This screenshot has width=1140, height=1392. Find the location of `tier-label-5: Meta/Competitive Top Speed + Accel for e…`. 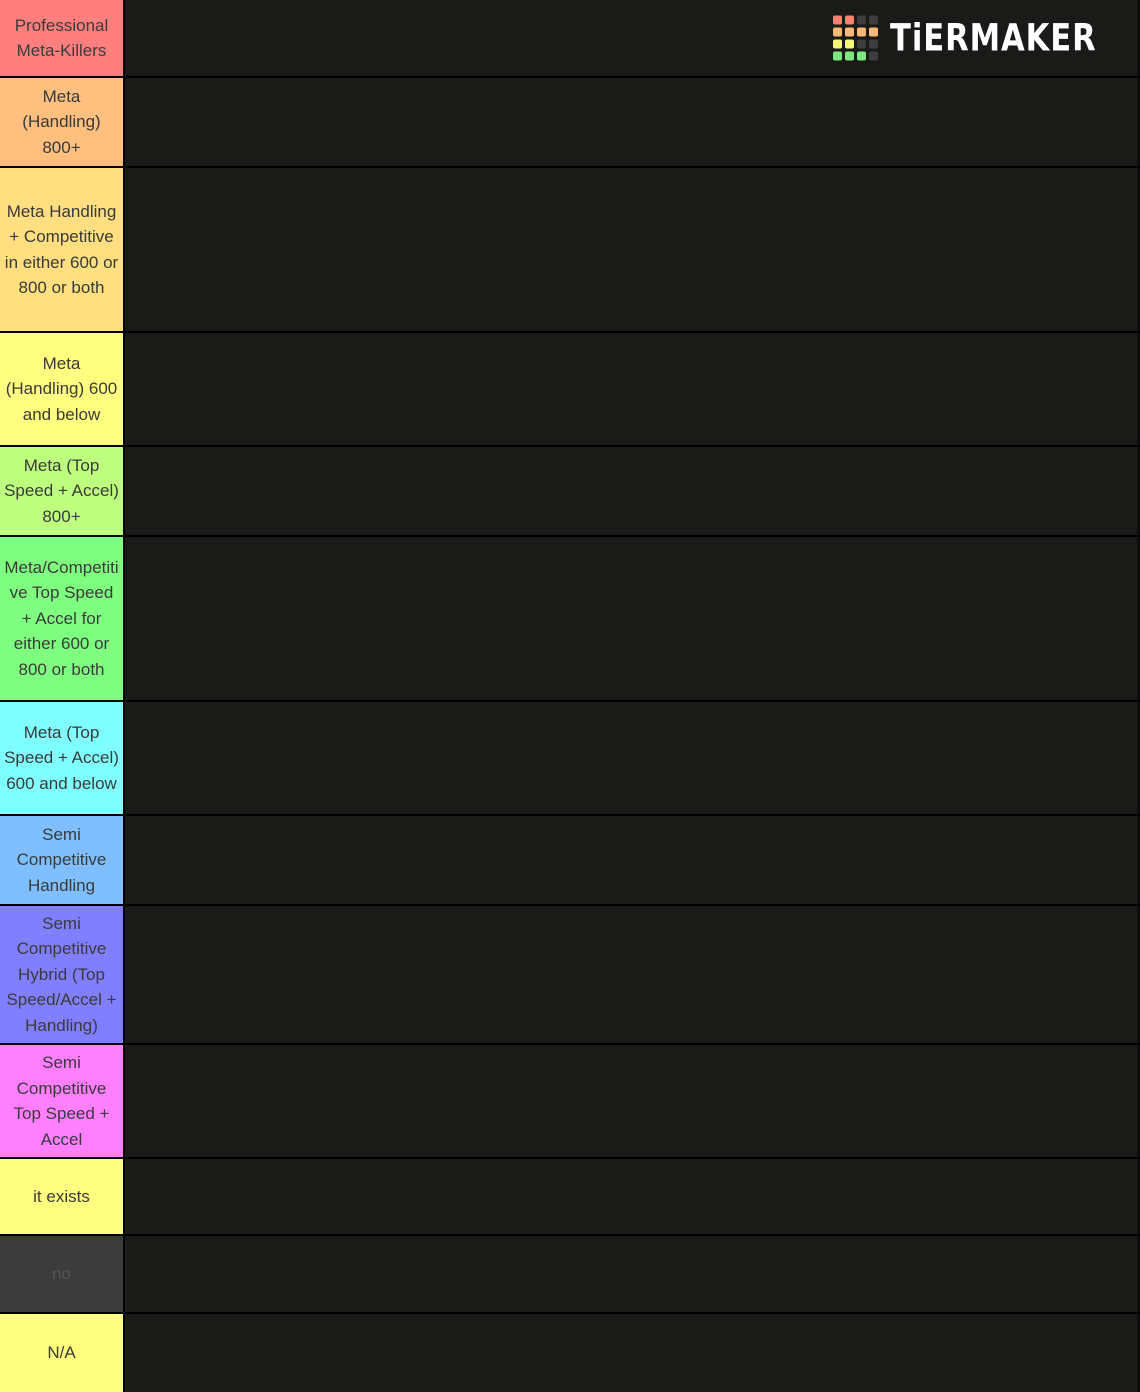

tier-label-5: Meta/Competitive Top Speed + Accel for e… is located at coordinates (62, 618).